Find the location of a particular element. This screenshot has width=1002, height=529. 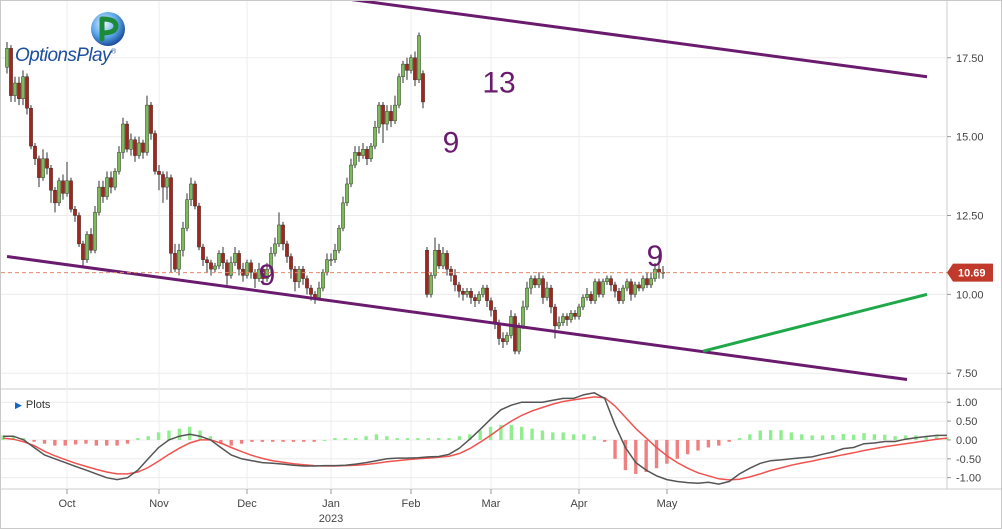

month-label: Dec is located at coordinates (247, 504).